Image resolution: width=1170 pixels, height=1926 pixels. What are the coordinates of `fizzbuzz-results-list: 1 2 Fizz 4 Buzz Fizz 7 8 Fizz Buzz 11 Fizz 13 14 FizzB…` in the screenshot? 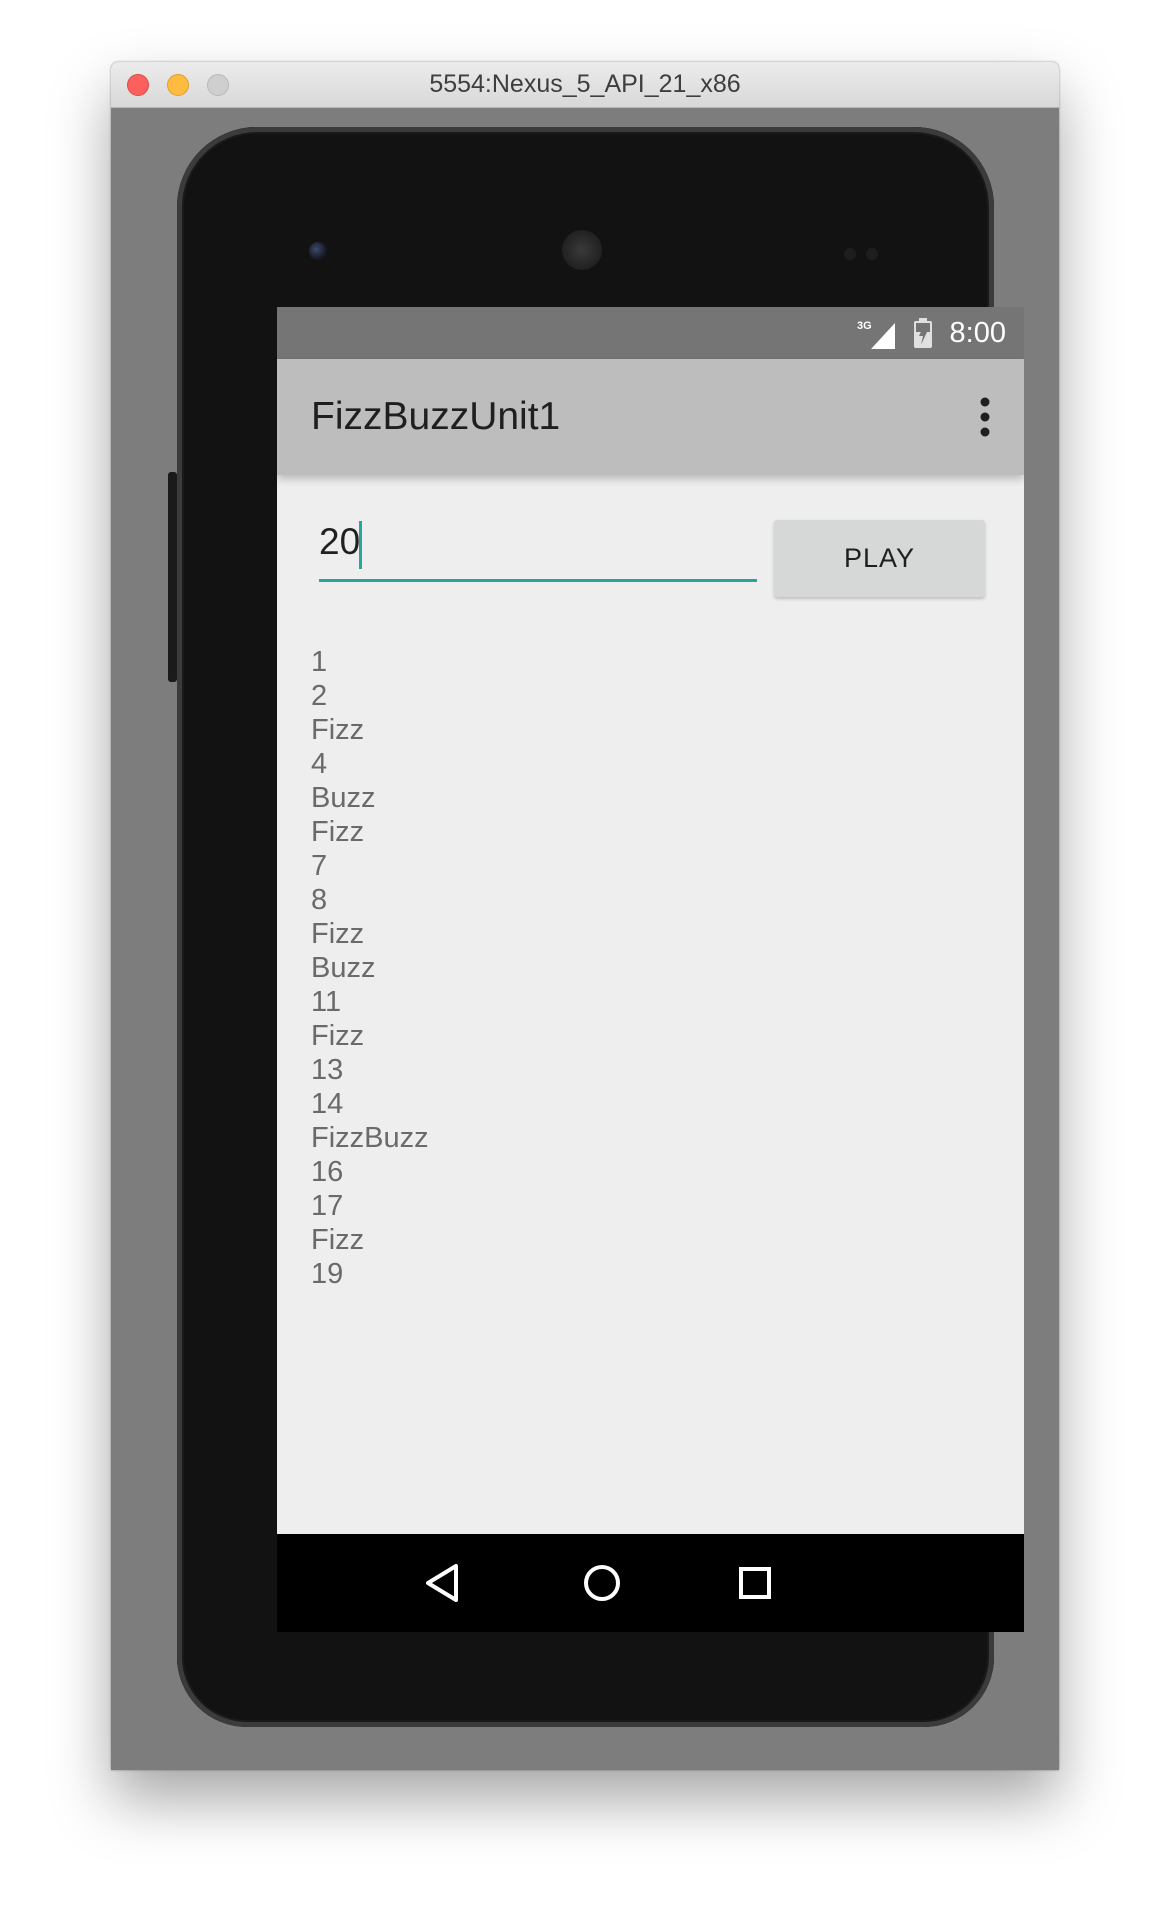 It's located at (370, 968).